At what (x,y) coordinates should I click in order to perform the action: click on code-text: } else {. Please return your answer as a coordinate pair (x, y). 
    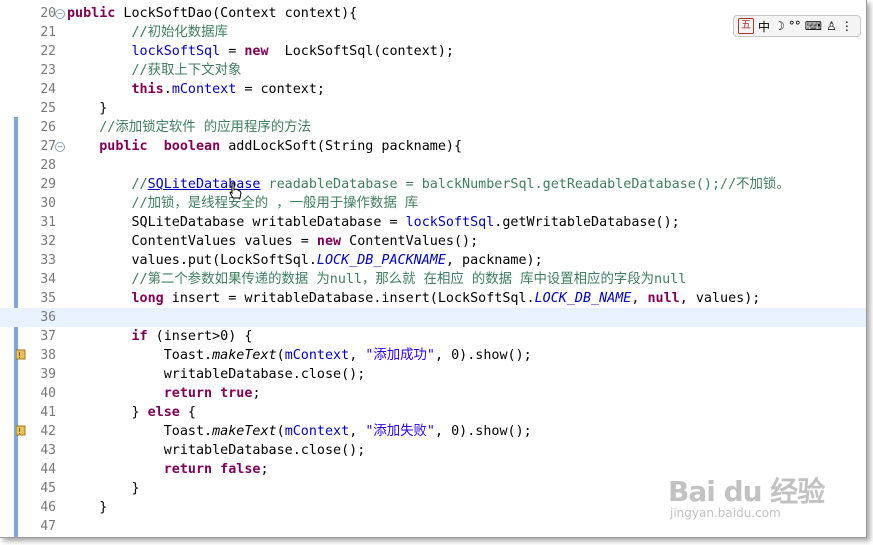
    Looking at the image, I should click on (131, 412).